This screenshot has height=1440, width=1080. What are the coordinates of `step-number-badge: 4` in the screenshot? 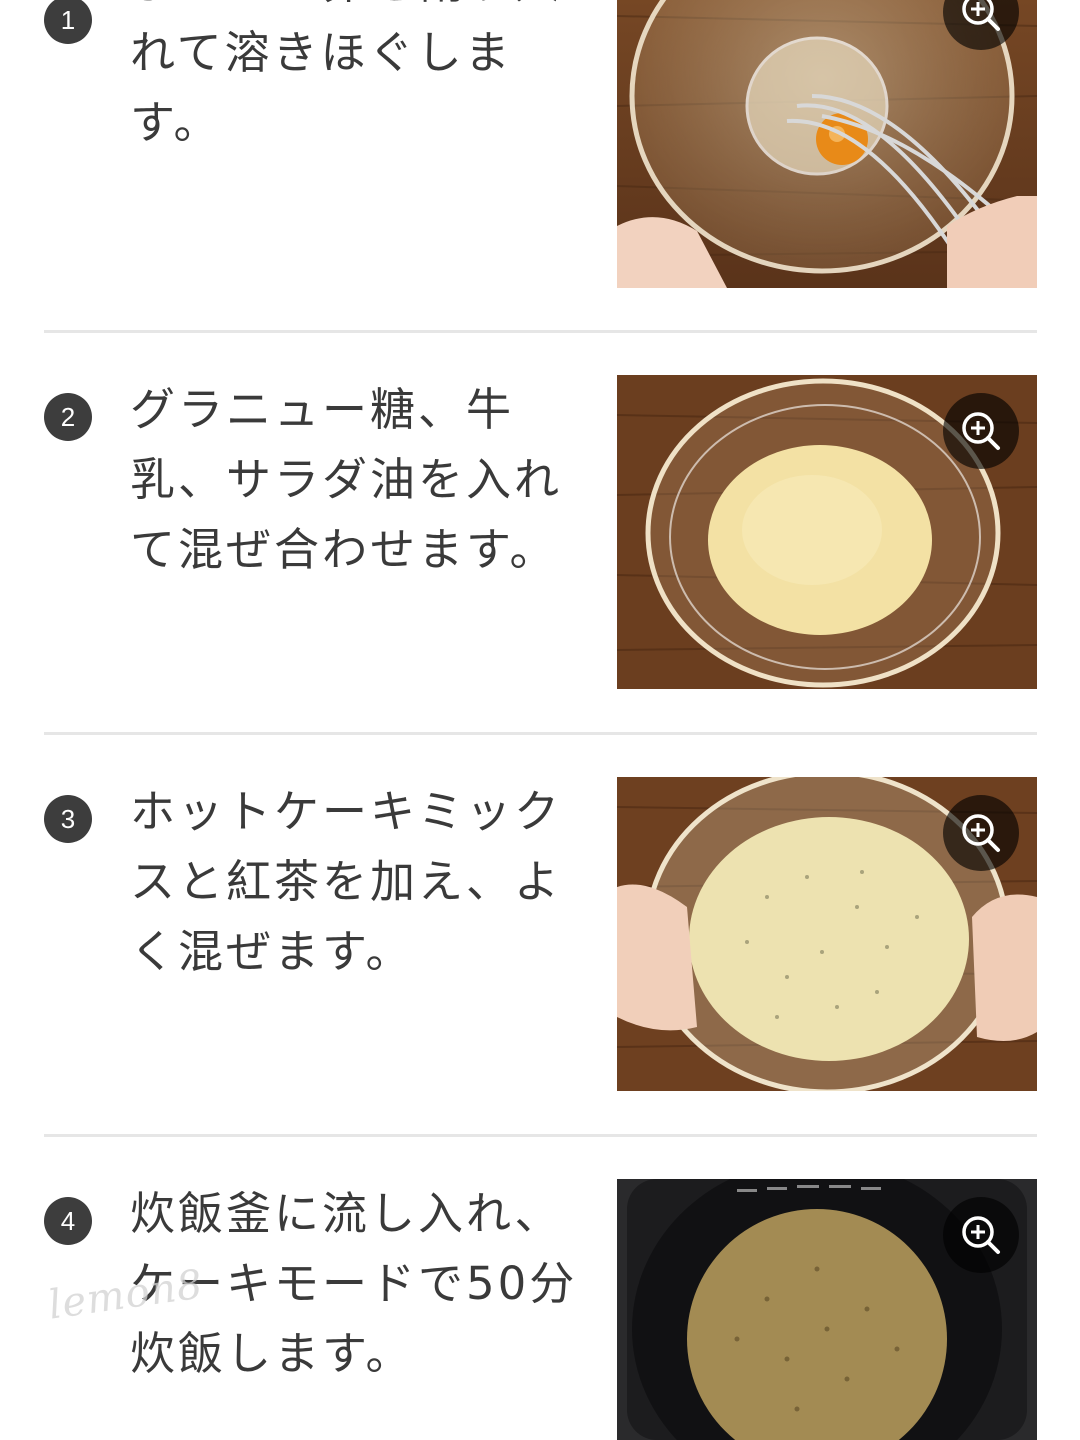 It's located at (68, 1221).